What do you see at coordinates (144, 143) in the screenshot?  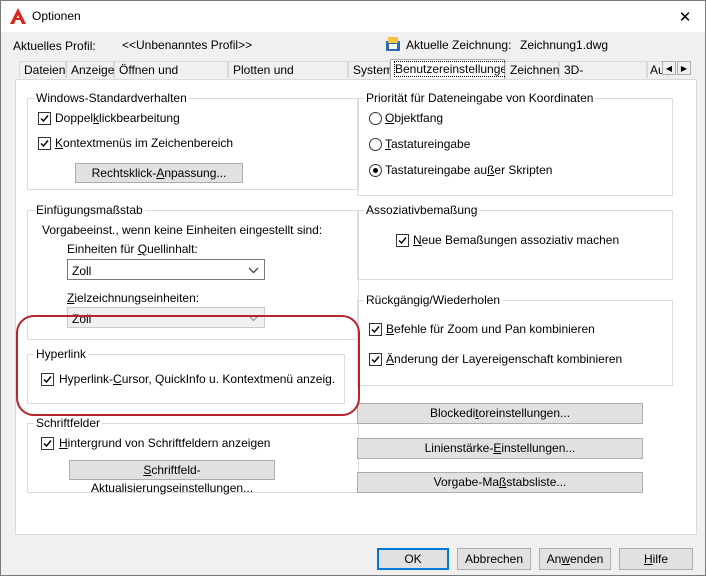 I see `contextmenu-label: Kontextmenüs im Zeichenbereich` at bounding box center [144, 143].